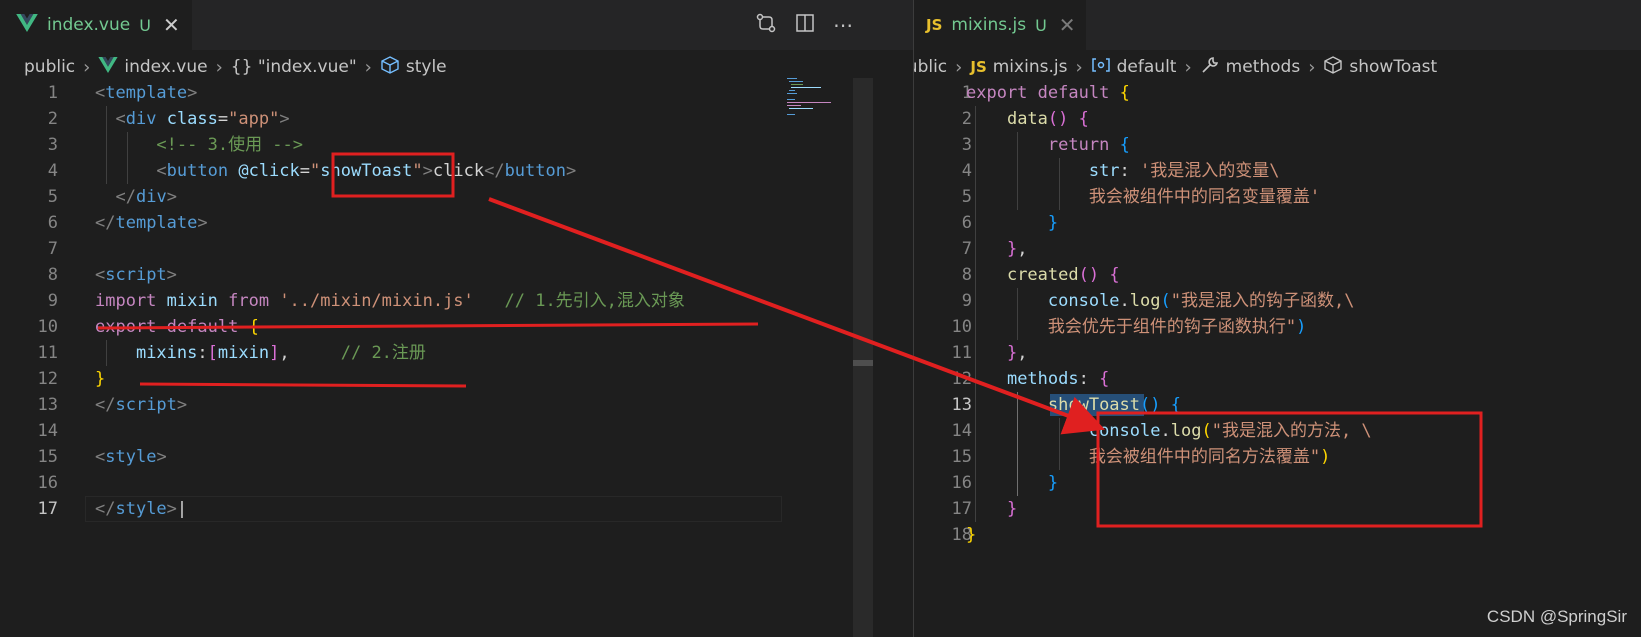  Describe the element at coordinates (303, 385) in the screenshot. I see `underline-mixins` at that location.